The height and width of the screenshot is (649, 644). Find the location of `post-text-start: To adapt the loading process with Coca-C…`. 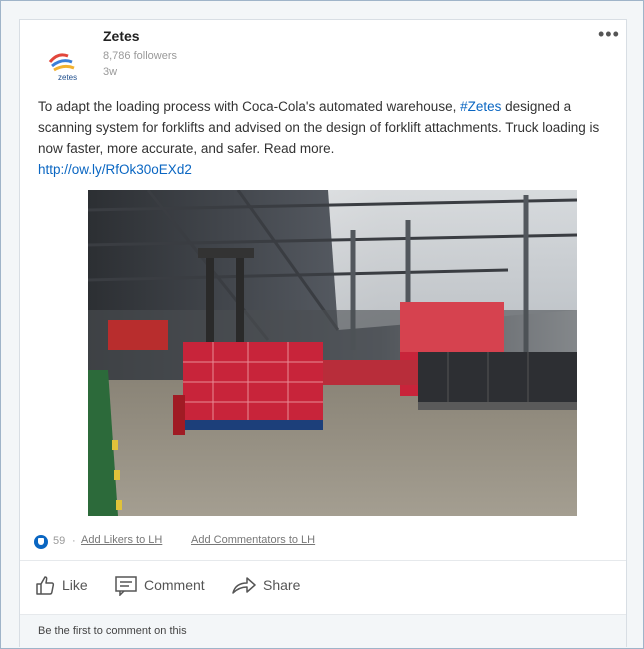

post-text-start: To adapt the loading process with Coca-C… is located at coordinates (249, 106).